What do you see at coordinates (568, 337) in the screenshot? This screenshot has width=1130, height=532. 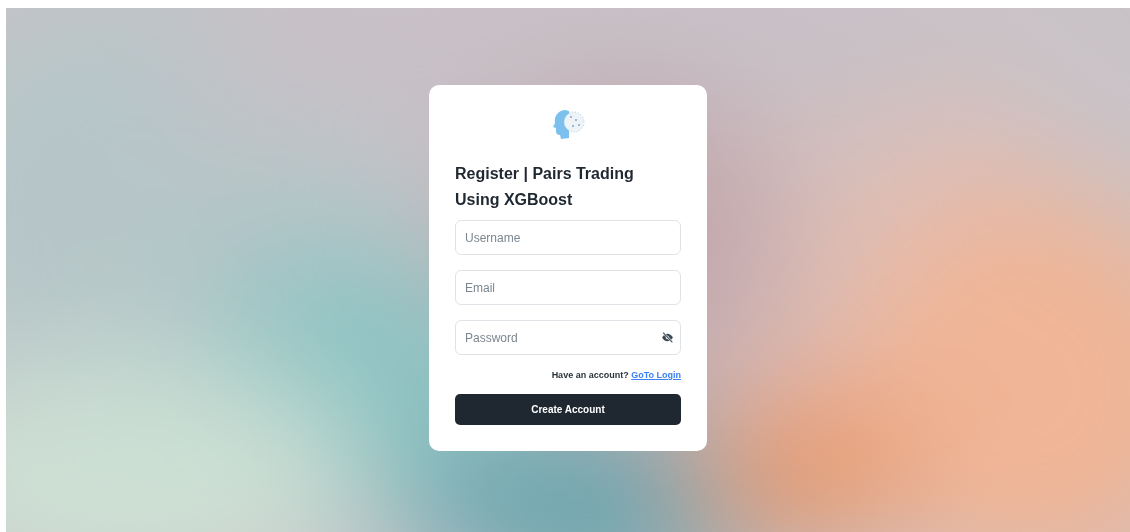 I see `input-field: Password` at bounding box center [568, 337].